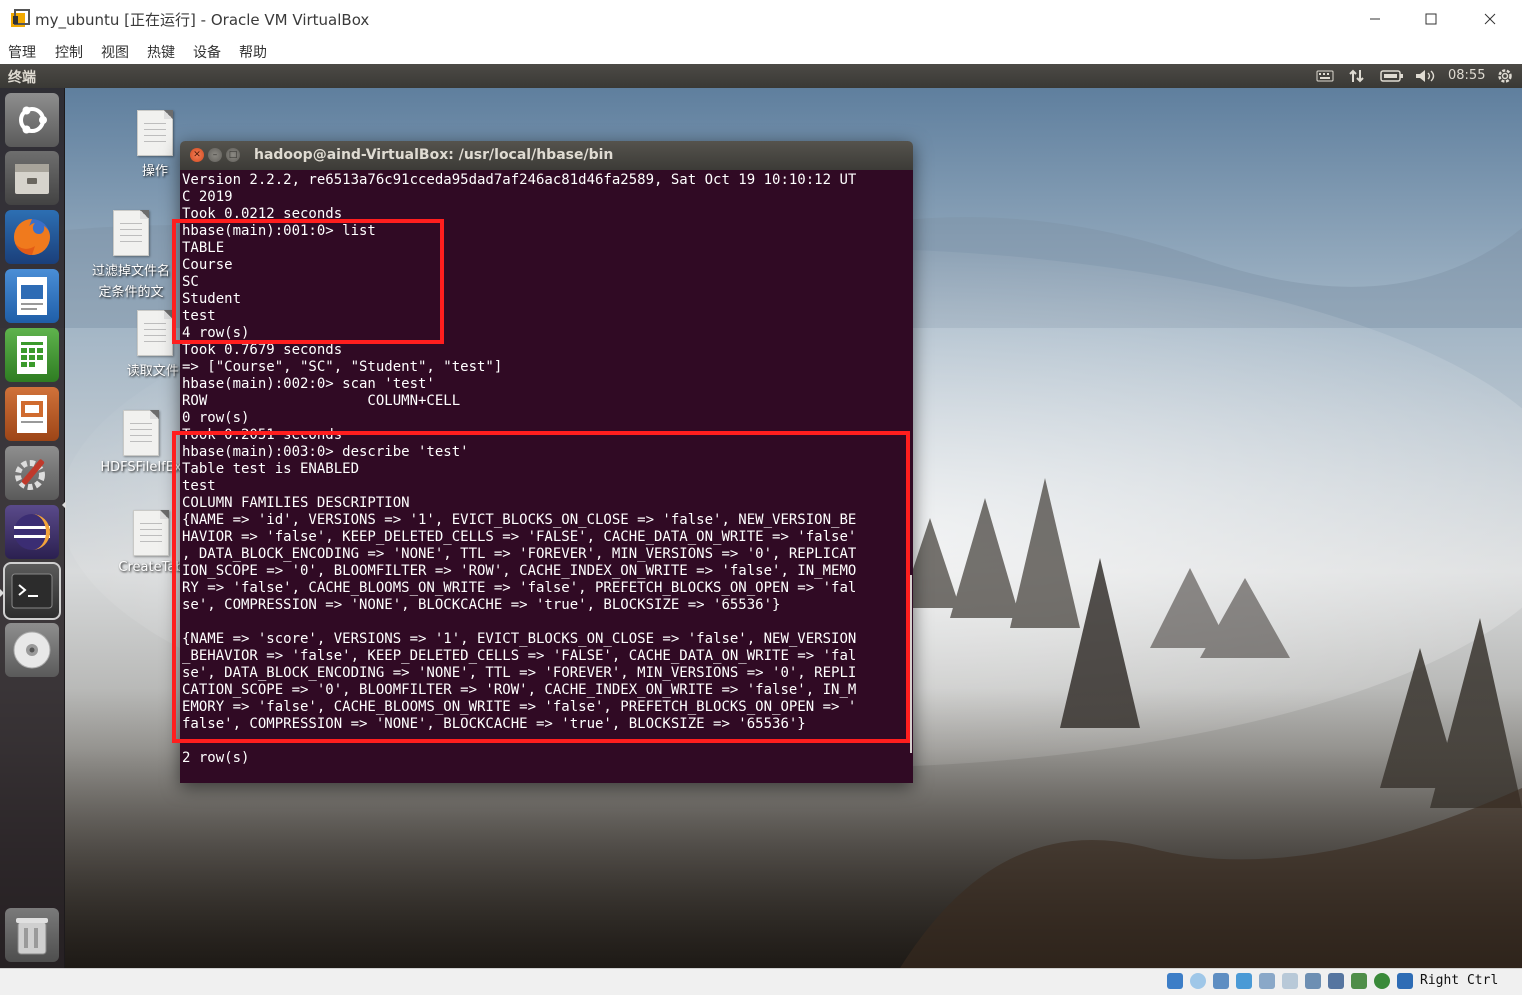 Image resolution: width=1522 pixels, height=995 pixels. What do you see at coordinates (202, 20) in the screenshot?
I see `window-title: my_ubuntu [正在运行] - Oracle VM VirtualBox` at bounding box center [202, 20].